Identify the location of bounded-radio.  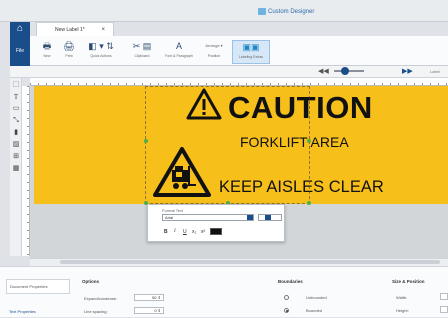
(286, 310).